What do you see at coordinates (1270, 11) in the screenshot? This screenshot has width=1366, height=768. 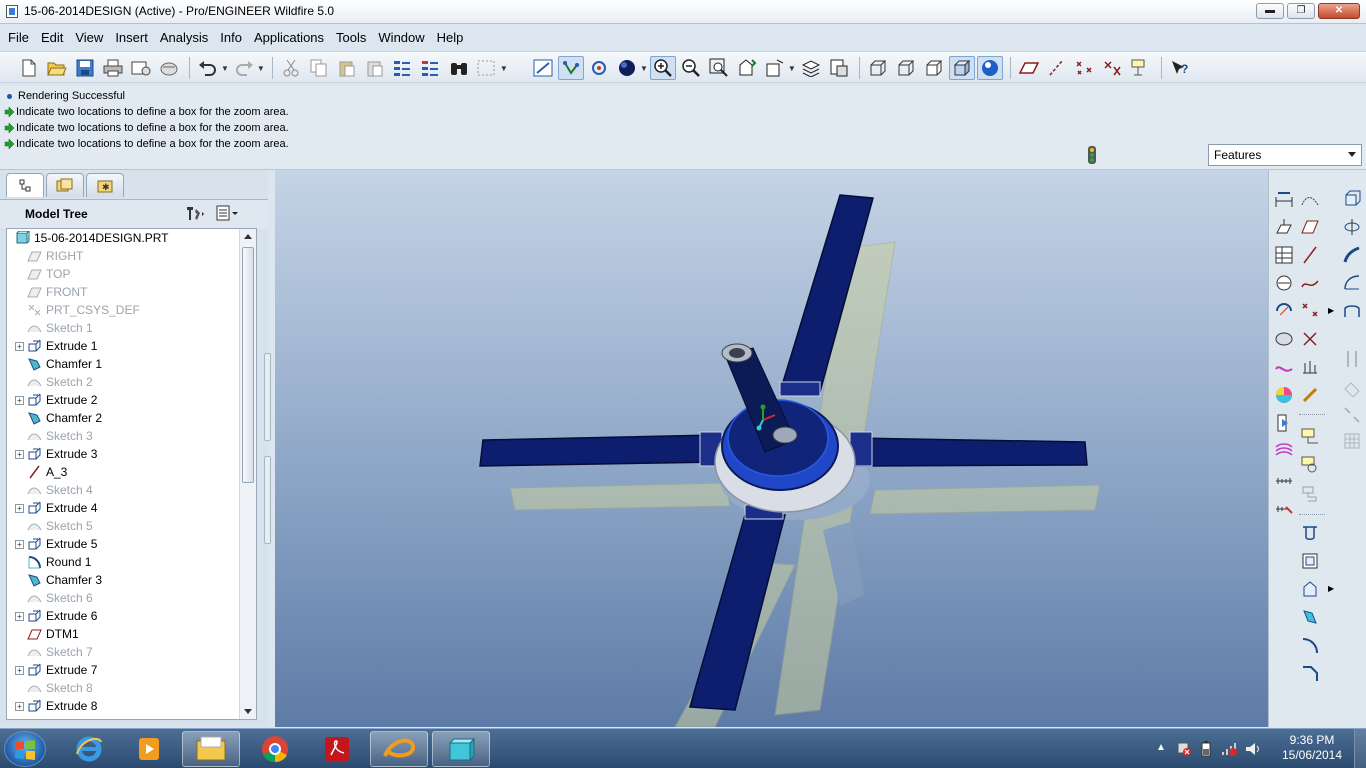 I see `minimize-button: ▬` at bounding box center [1270, 11].